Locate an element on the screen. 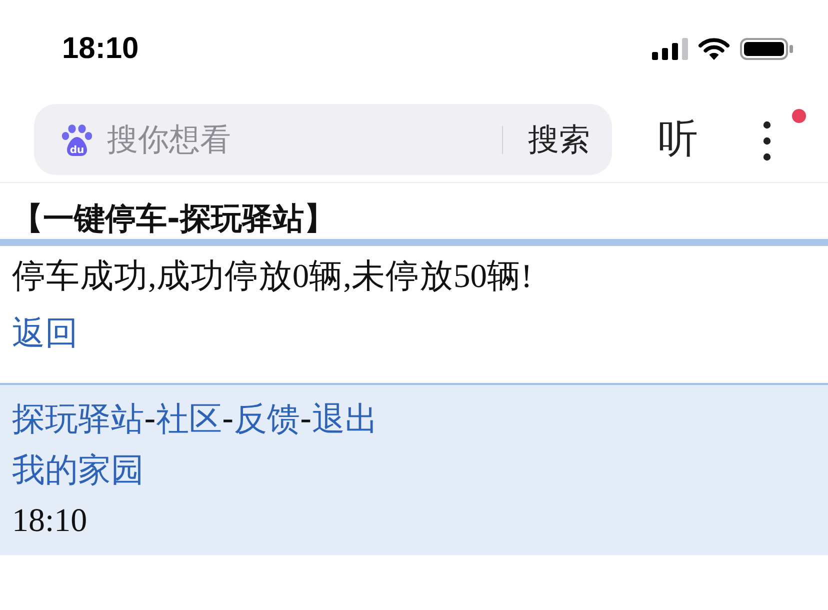 The image size is (828, 610). search-bar: du 搜你想看 搜索 is located at coordinates (323, 139).